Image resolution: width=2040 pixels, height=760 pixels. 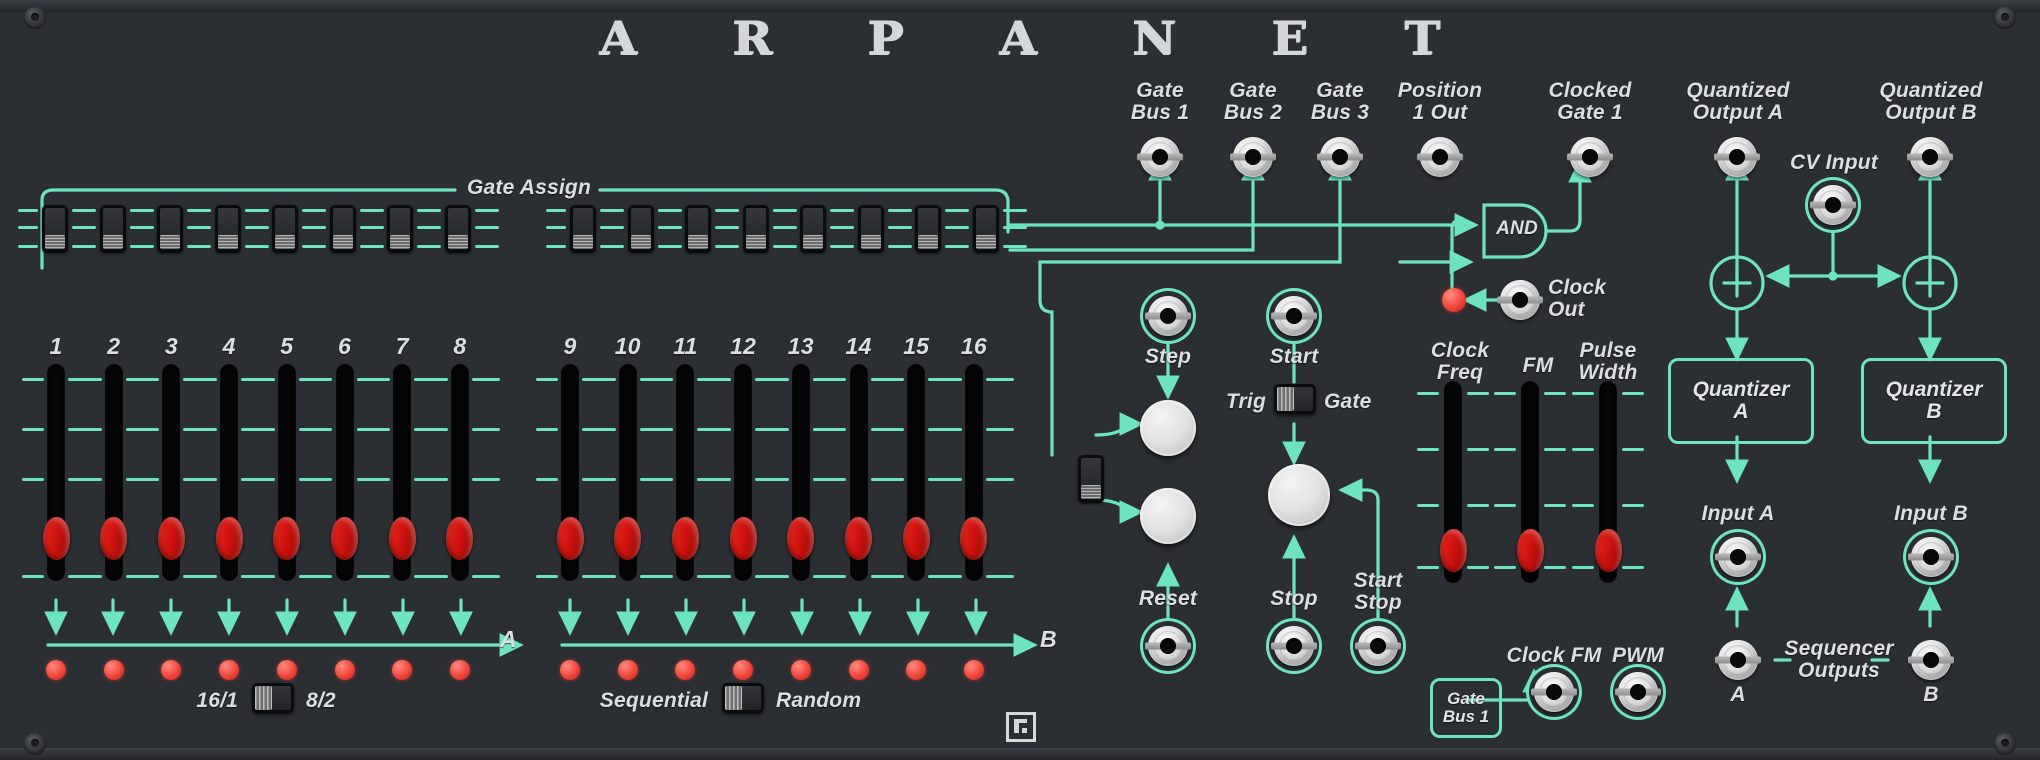 What do you see at coordinates (1160, 157) in the screenshot?
I see `gate-bus-1-jack` at bounding box center [1160, 157].